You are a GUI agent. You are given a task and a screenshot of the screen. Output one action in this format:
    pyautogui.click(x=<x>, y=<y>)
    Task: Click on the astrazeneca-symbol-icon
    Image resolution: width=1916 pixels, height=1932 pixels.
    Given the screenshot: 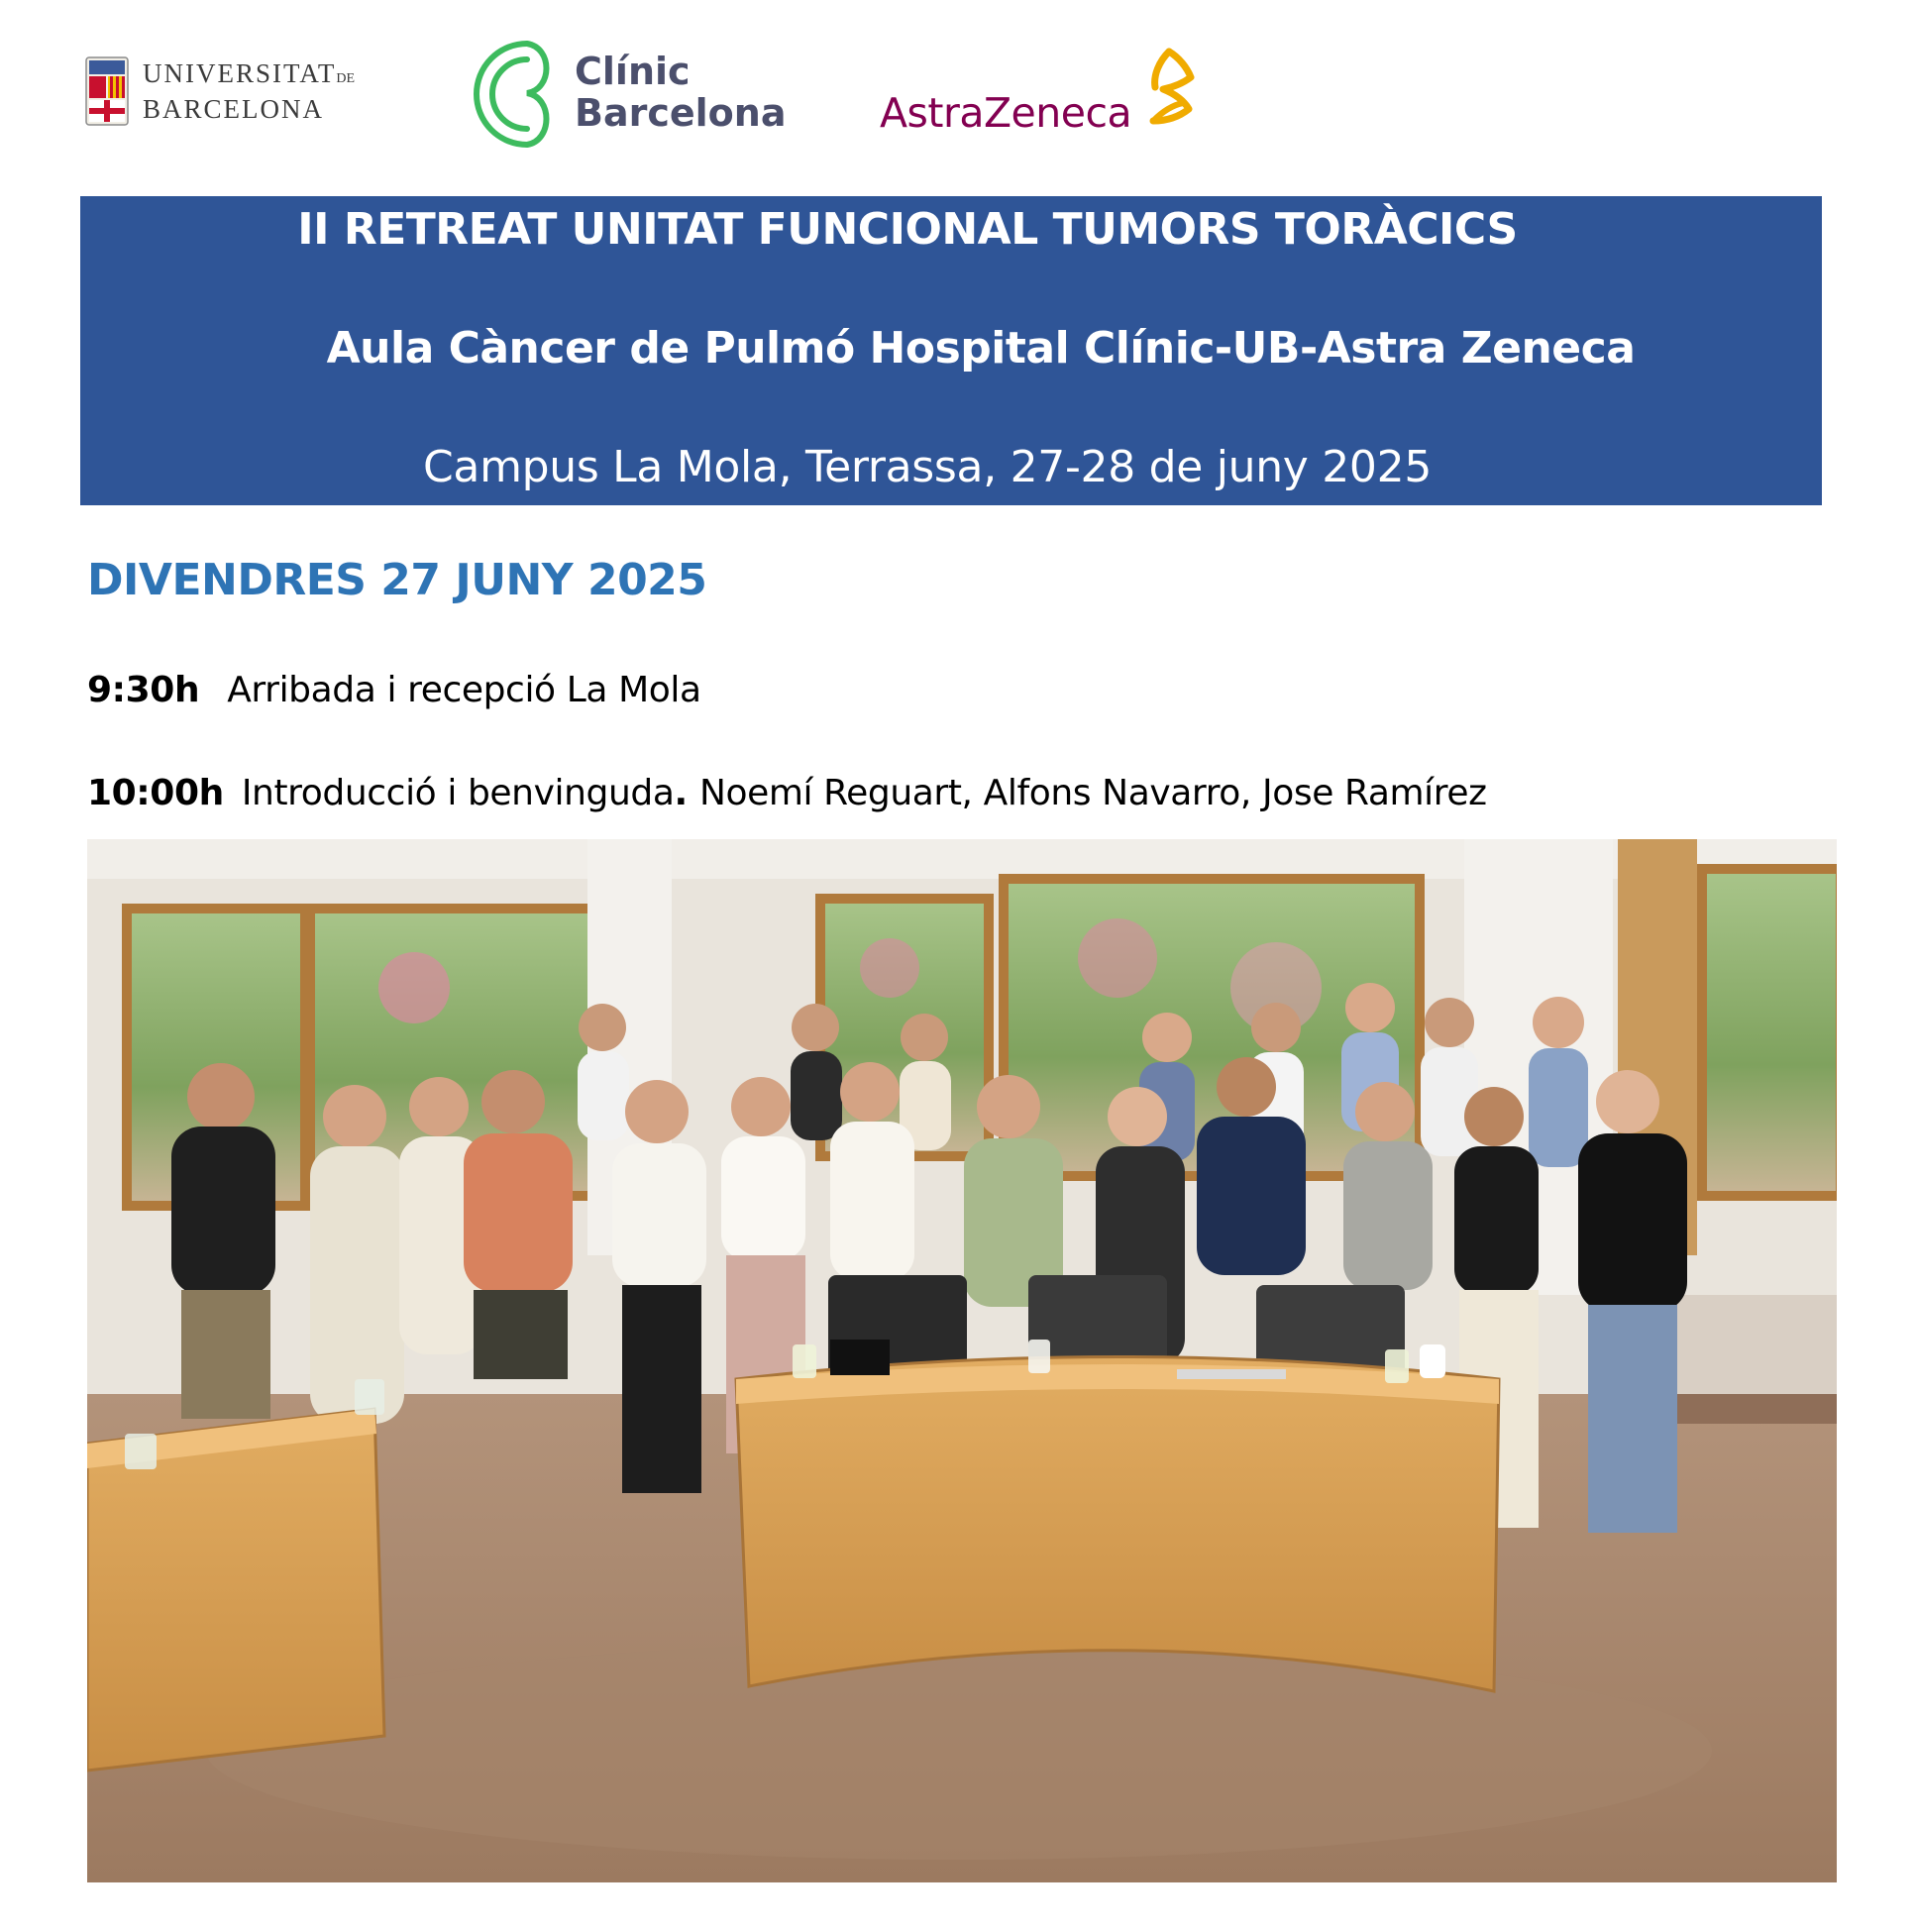 What is the action you would take?
    pyautogui.click(x=1172, y=86)
    